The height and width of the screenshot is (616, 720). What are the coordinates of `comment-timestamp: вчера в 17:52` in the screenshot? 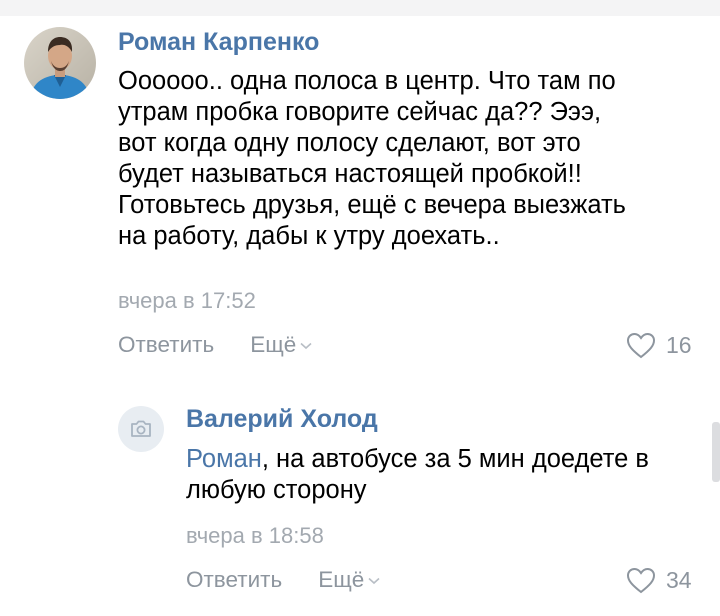 It's located at (187, 301).